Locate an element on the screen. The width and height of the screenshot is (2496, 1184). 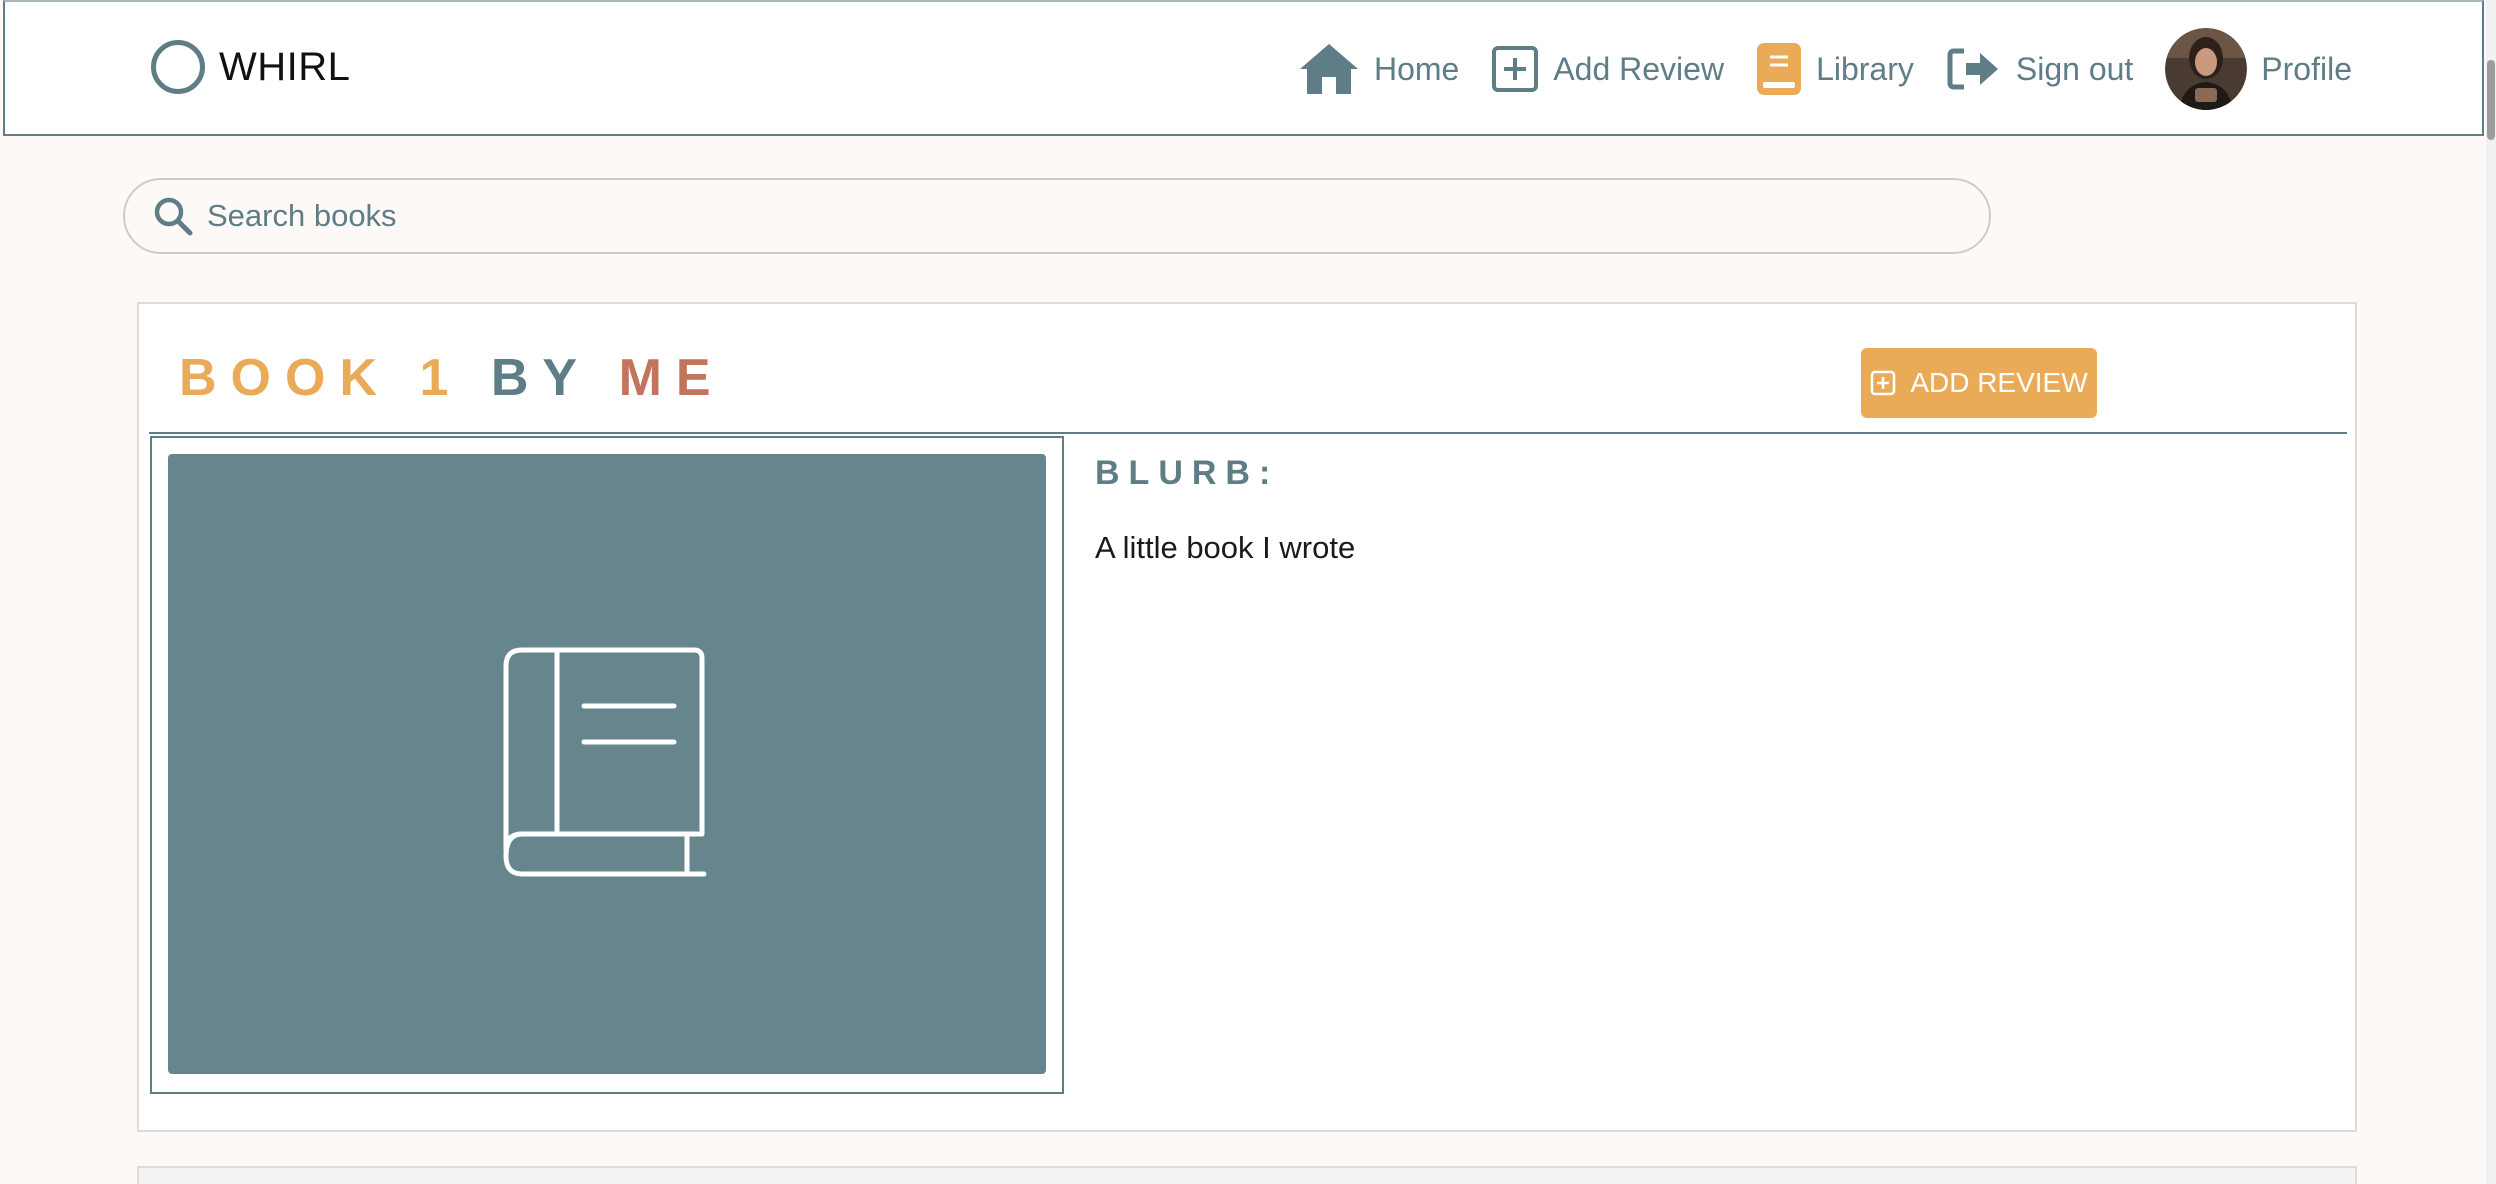
title-divider is located at coordinates (1248, 433).